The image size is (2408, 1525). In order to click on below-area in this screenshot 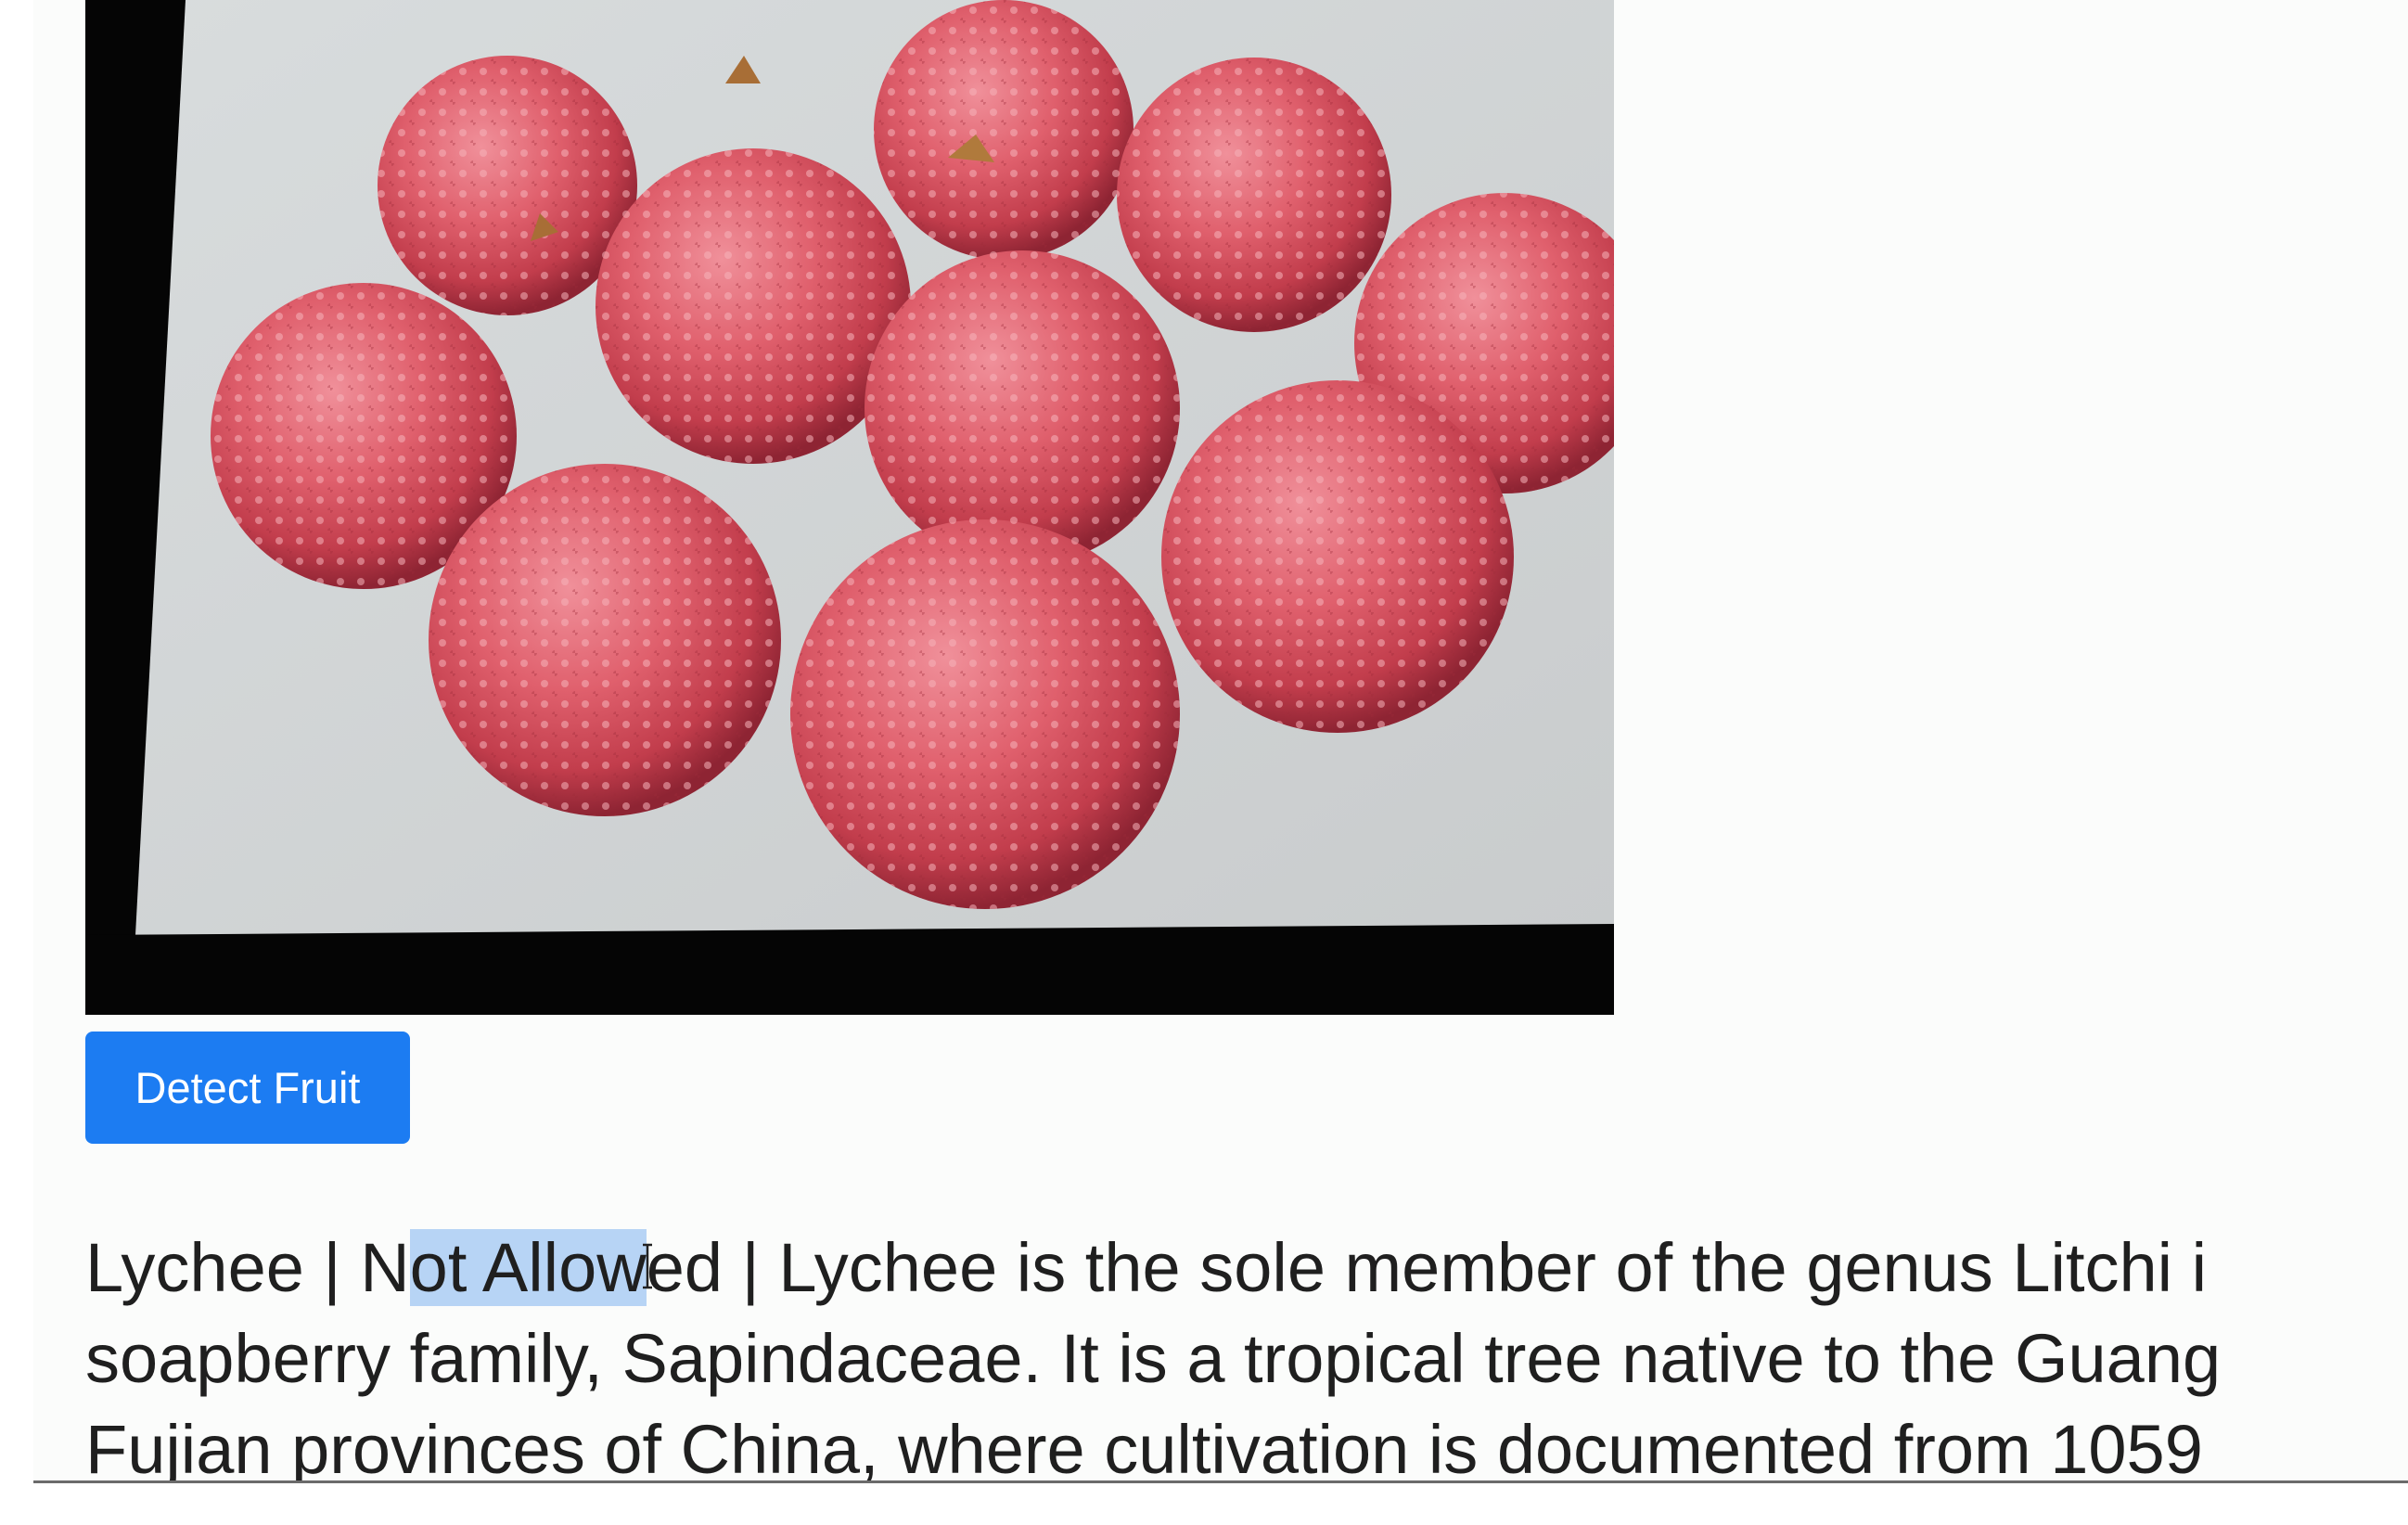, I will do `click(1204, 1504)`.